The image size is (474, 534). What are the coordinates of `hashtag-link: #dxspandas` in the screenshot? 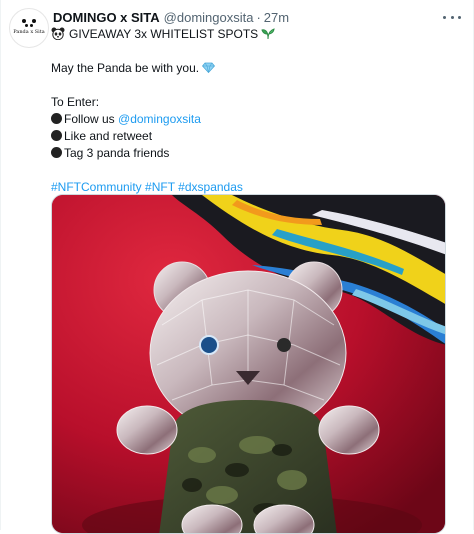 It's located at (210, 187).